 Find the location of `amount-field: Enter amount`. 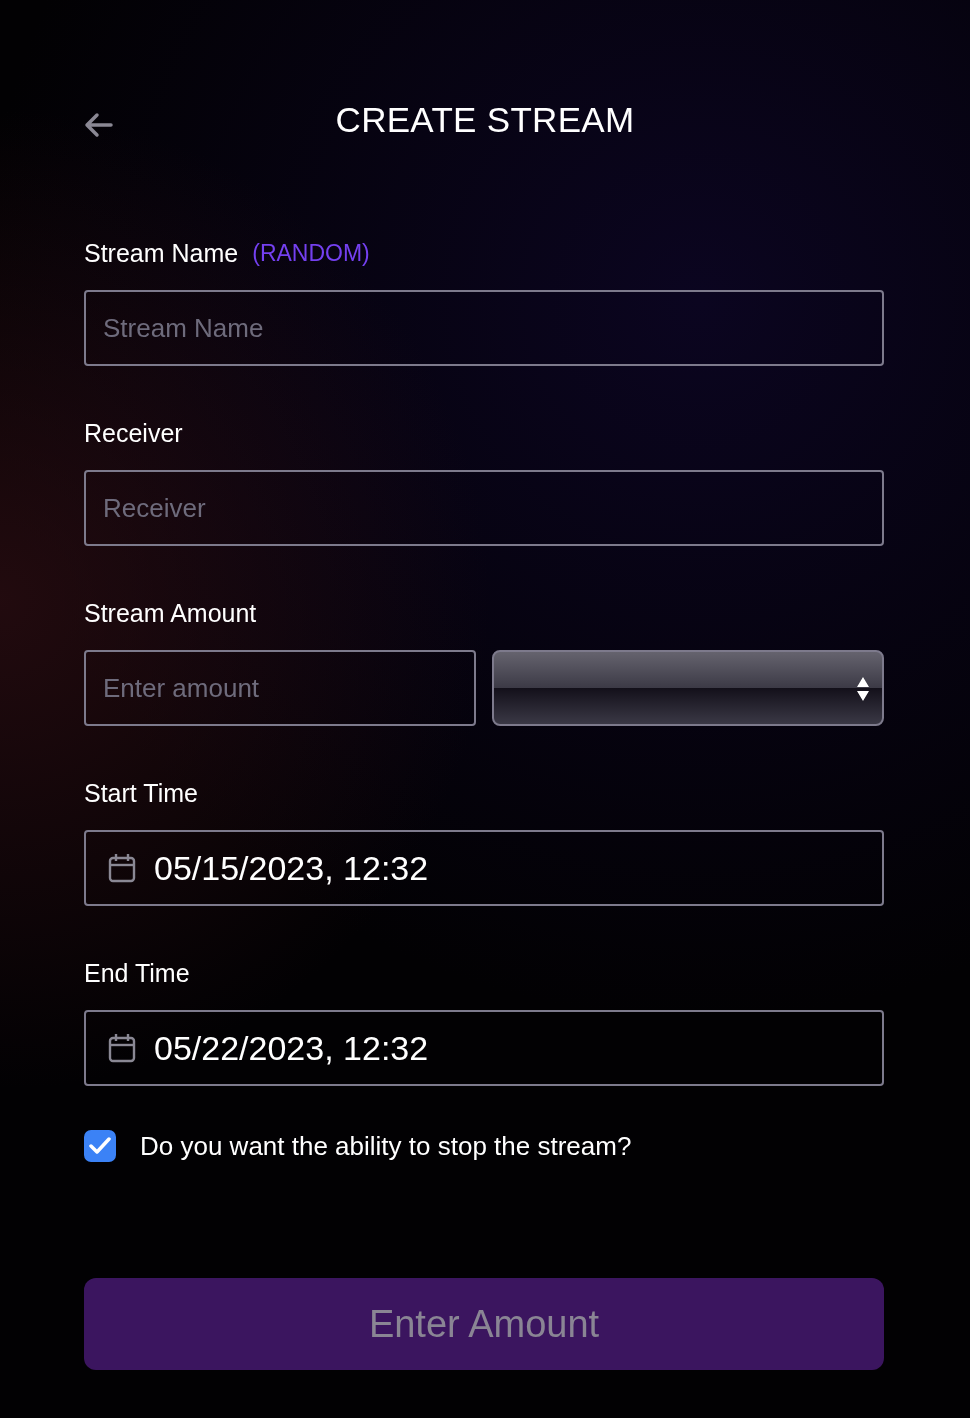

amount-field: Enter amount is located at coordinates (280, 688).